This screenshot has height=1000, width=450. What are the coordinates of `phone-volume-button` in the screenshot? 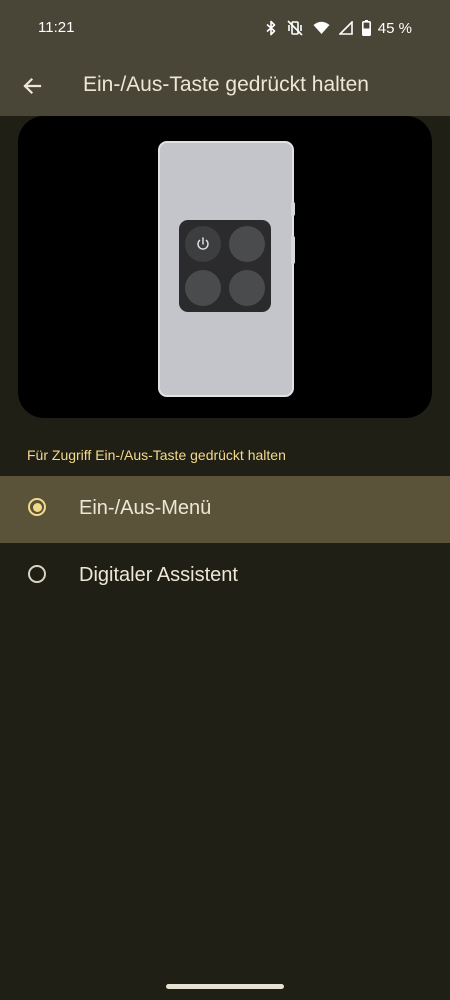 It's located at (293, 209).